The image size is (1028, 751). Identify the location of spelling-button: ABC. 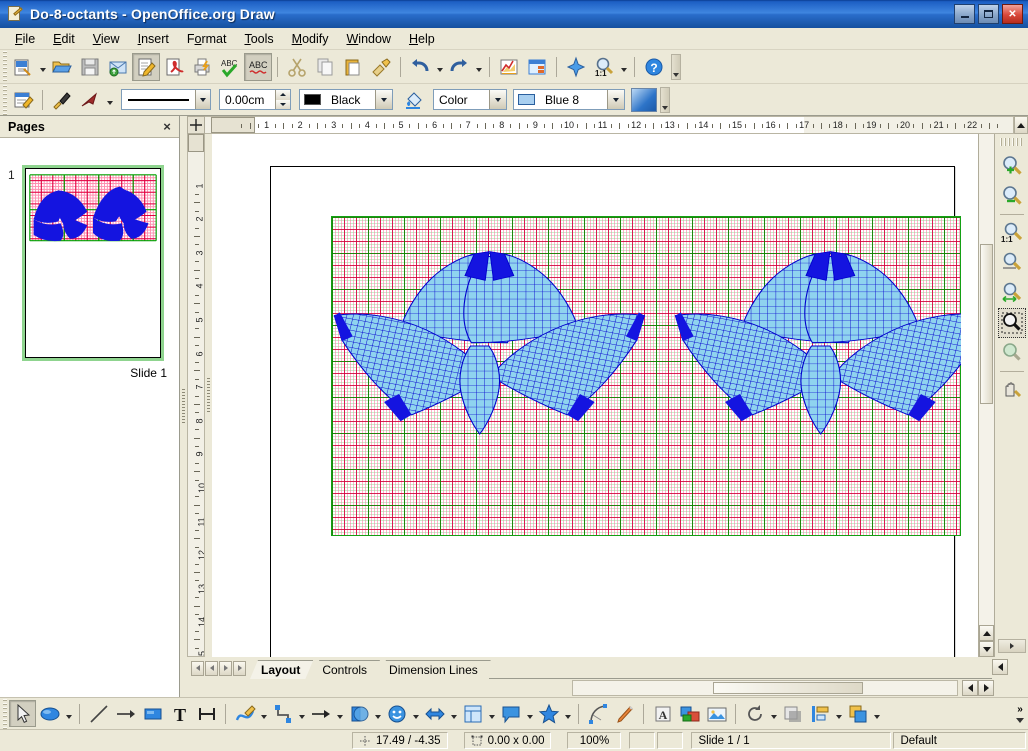
(230, 67).